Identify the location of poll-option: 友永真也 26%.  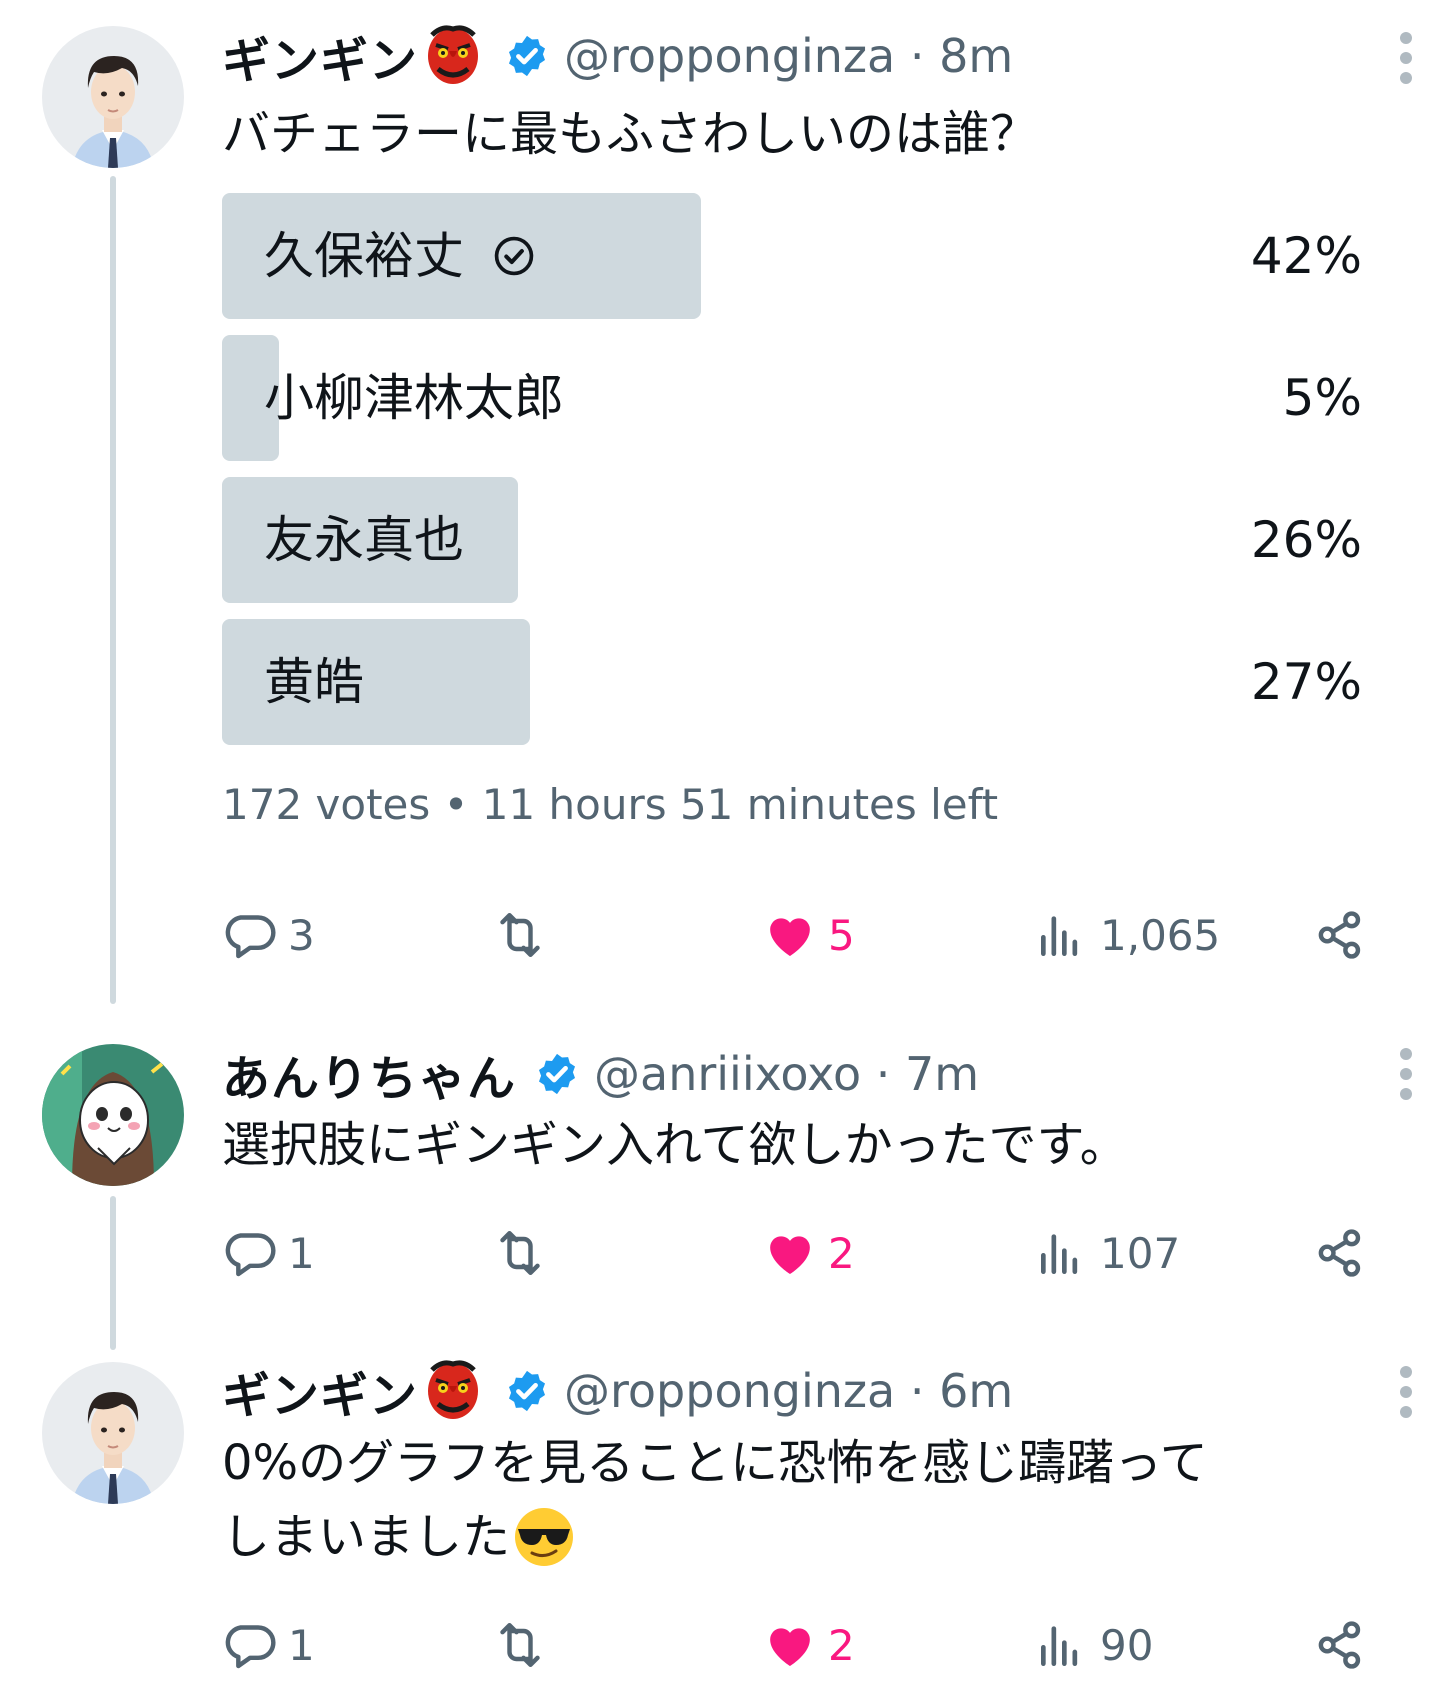
(792, 540).